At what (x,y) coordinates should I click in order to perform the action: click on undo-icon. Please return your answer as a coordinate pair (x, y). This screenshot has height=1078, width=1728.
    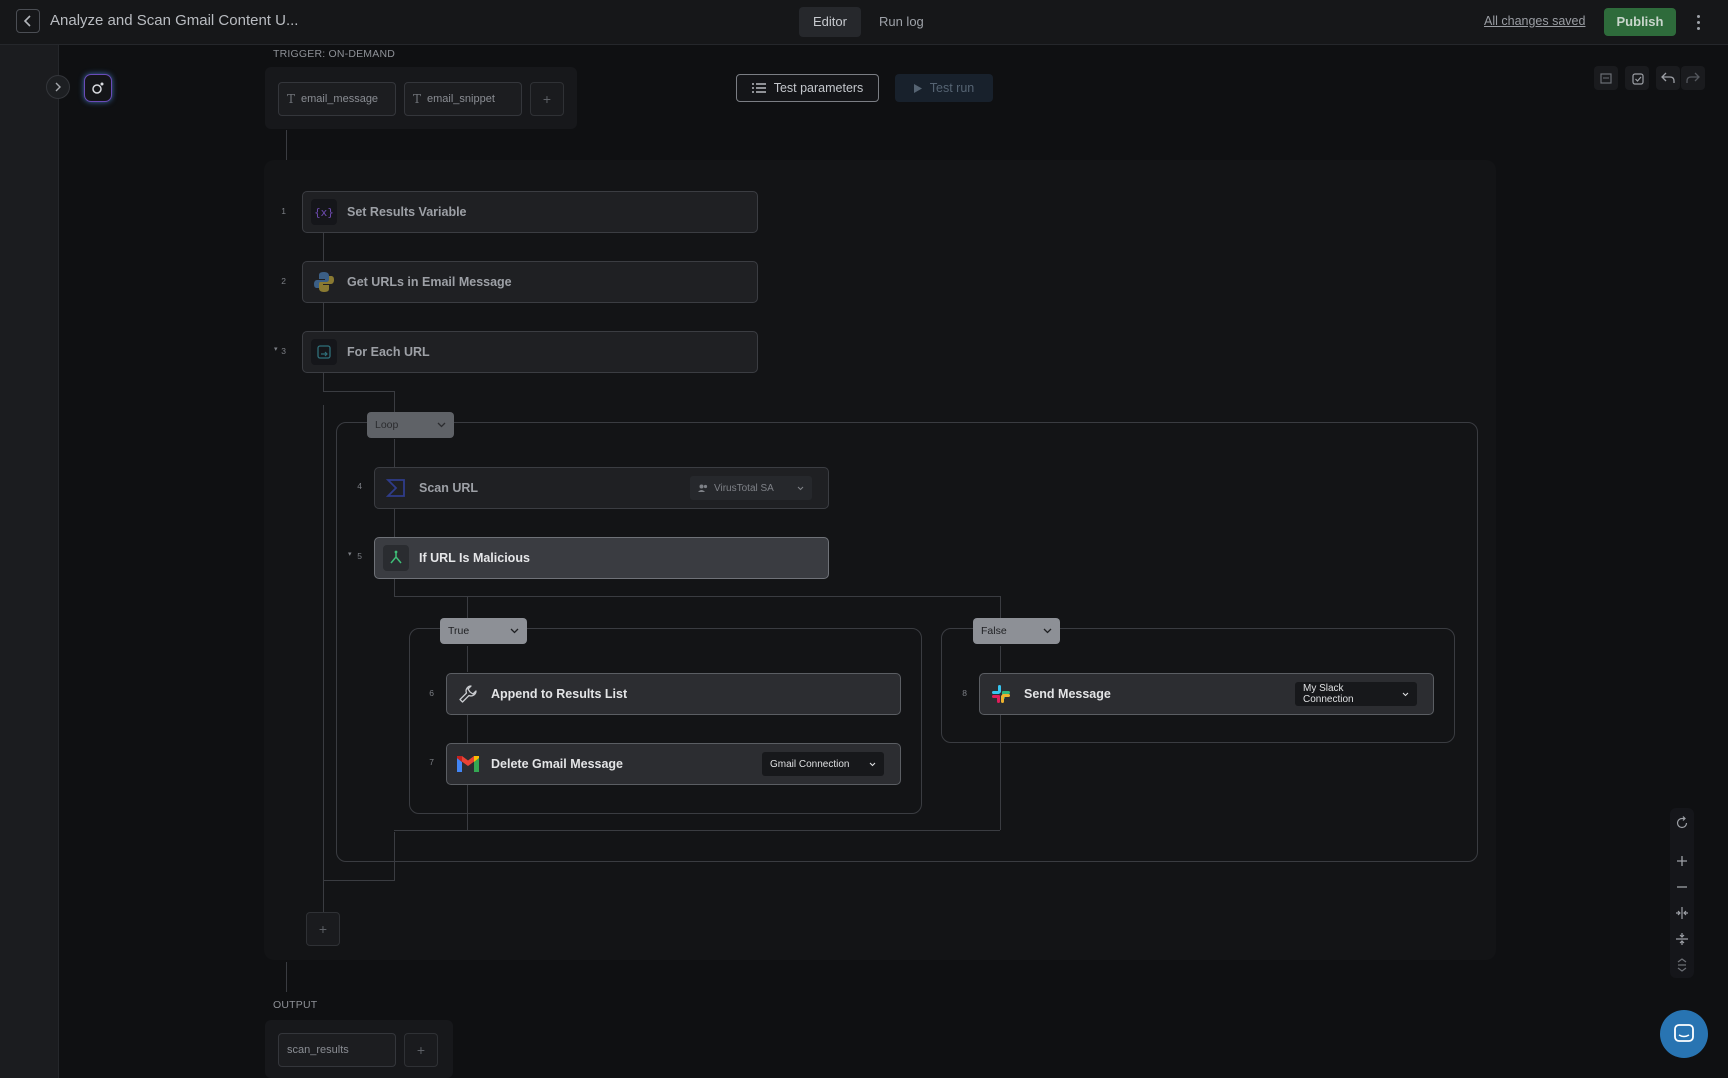
    Looking at the image, I should click on (1668, 77).